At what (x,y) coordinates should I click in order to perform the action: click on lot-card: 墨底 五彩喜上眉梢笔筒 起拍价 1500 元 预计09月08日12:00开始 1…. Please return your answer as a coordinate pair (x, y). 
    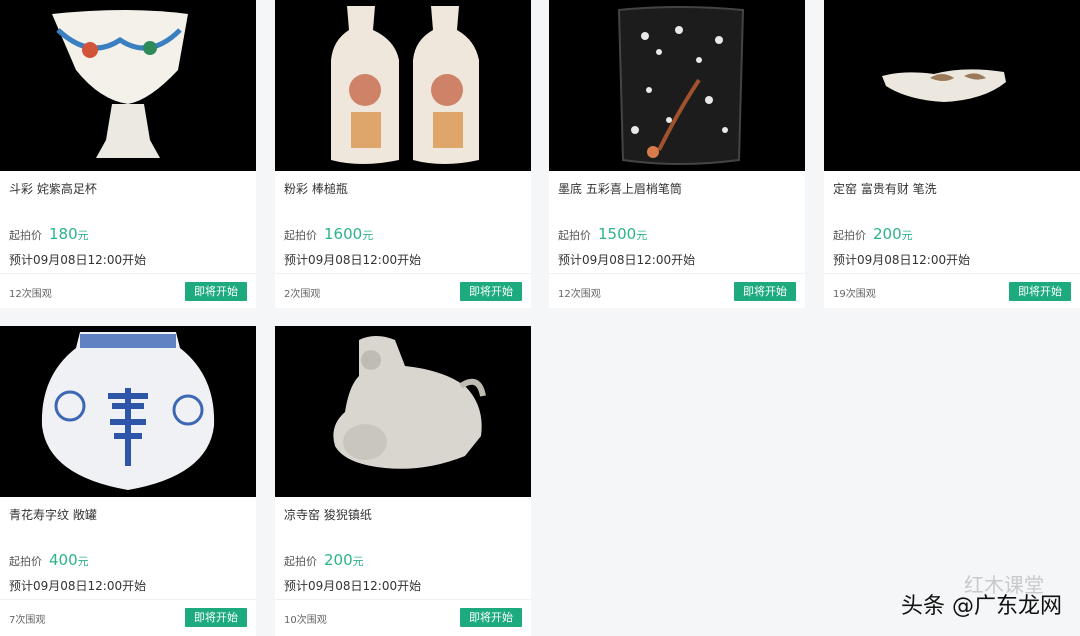
    Looking at the image, I should click on (677, 154).